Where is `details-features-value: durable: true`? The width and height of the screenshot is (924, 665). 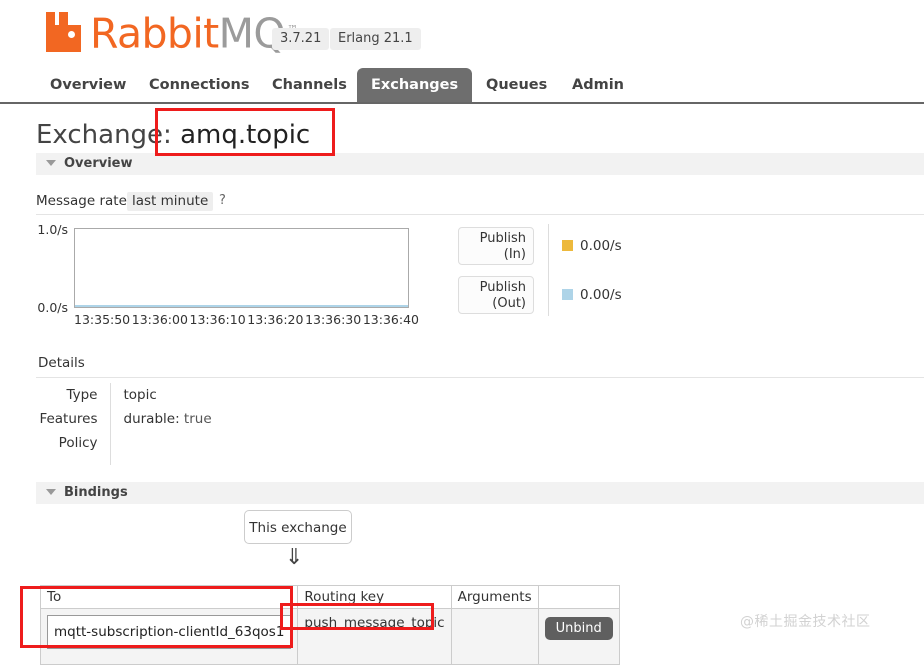 details-features-value: durable: true is located at coordinates (161, 419).